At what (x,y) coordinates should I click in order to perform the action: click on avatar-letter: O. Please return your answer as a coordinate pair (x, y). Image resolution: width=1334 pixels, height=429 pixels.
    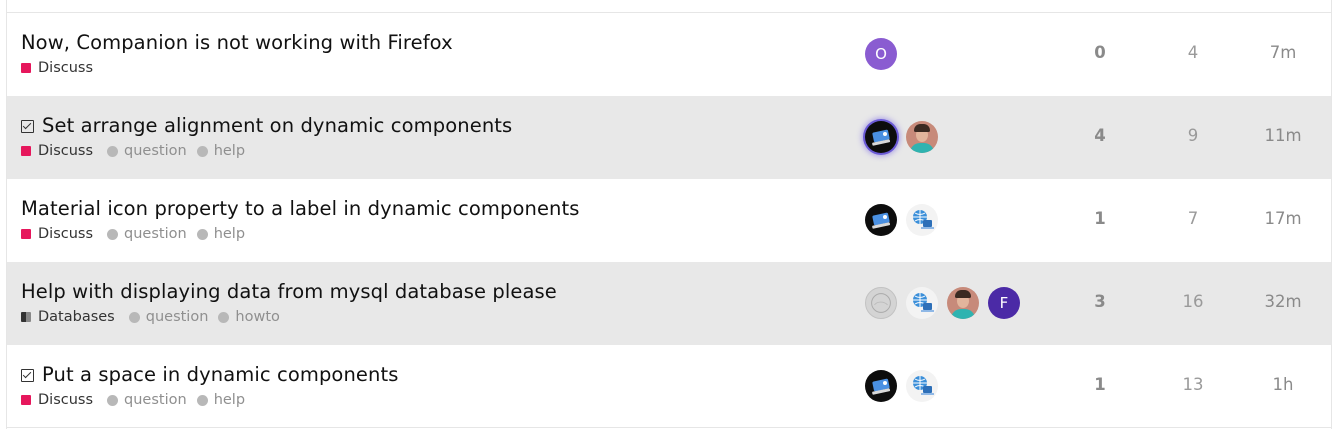
    Looking at the image, I should click on (881, 54).